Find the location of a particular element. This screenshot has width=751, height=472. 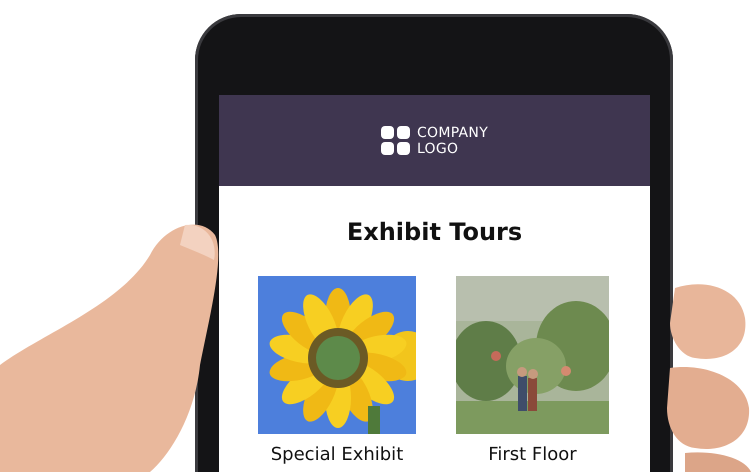

page-title: Exhibit Tours is located at coordinates (435, 232).